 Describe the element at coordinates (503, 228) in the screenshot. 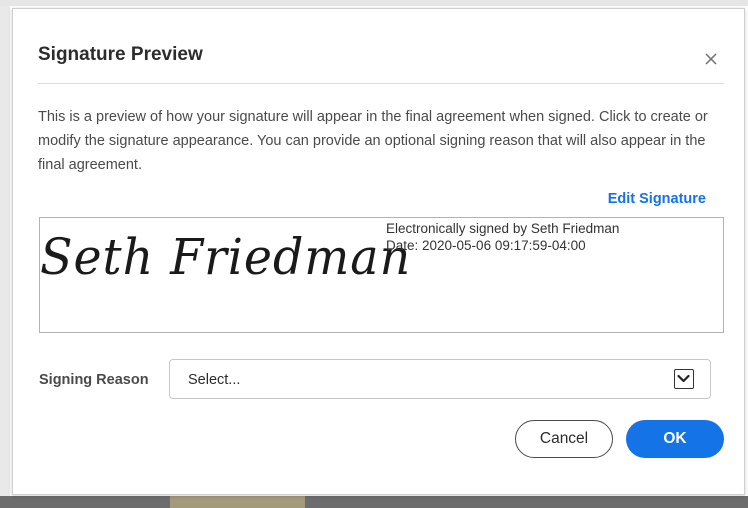

I see `signed-by-text: Electronically signed by Seth Friedman` at that location.